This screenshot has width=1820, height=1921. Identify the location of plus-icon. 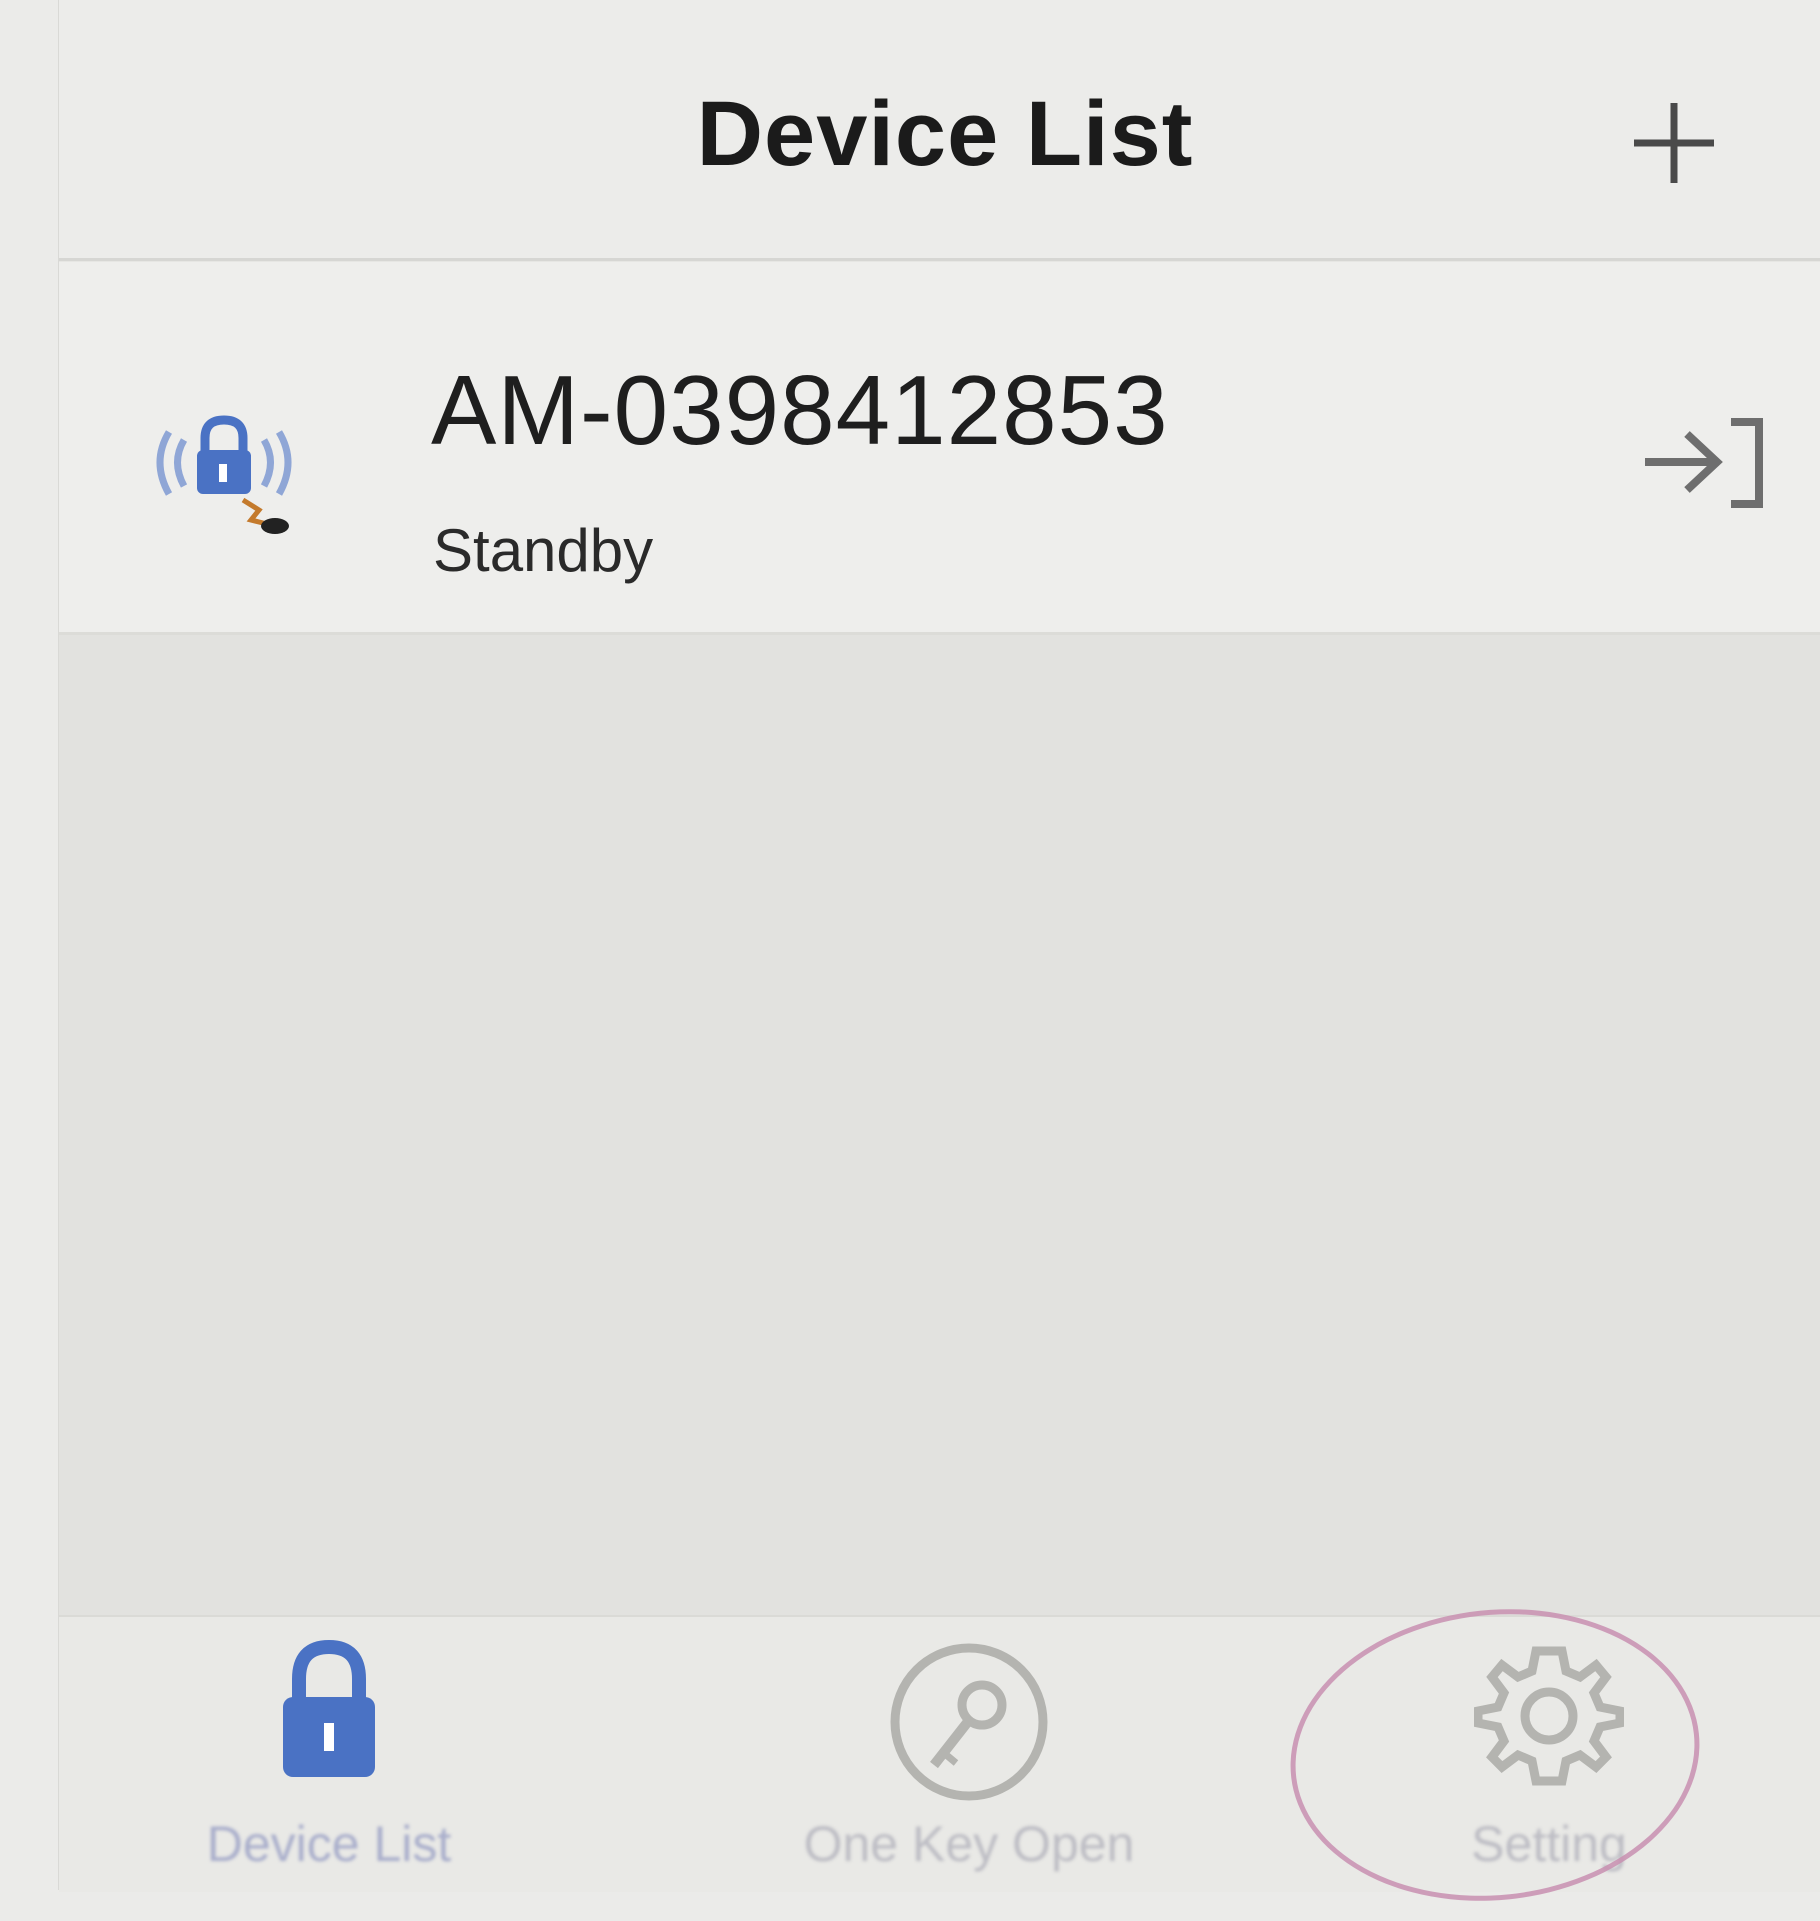
(1674, 143).